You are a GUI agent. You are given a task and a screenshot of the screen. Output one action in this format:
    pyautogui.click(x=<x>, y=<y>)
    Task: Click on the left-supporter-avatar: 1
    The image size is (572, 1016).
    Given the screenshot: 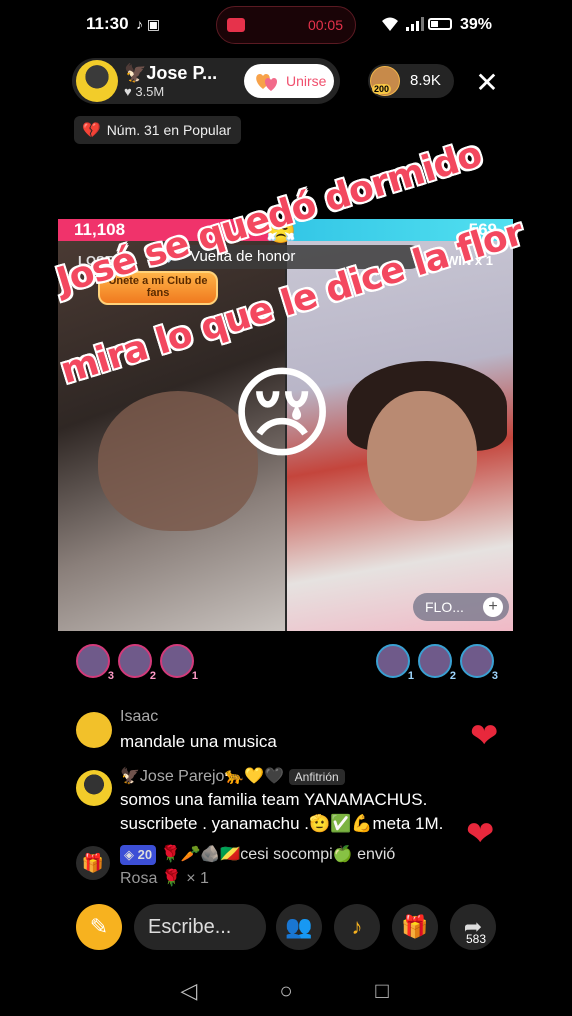 What is the action you would take?
    pyautogui.click(x=179, y=663)
    